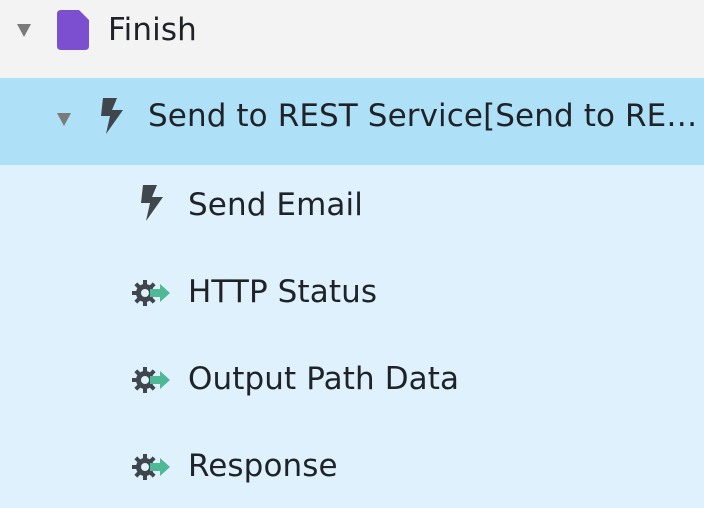  What do you see at coordinates (73, 30) in the screenshot?
I see `document-icon` at bounding box center [73, 30].